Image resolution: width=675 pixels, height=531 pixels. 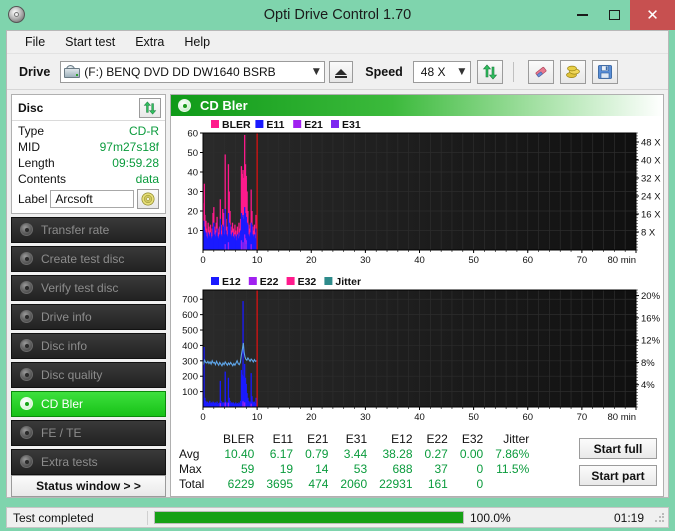 What do you see at coordinates (360, 469) in the screenshot?
I see `cell-max-e31: 53` at bounding box center [360, 469].